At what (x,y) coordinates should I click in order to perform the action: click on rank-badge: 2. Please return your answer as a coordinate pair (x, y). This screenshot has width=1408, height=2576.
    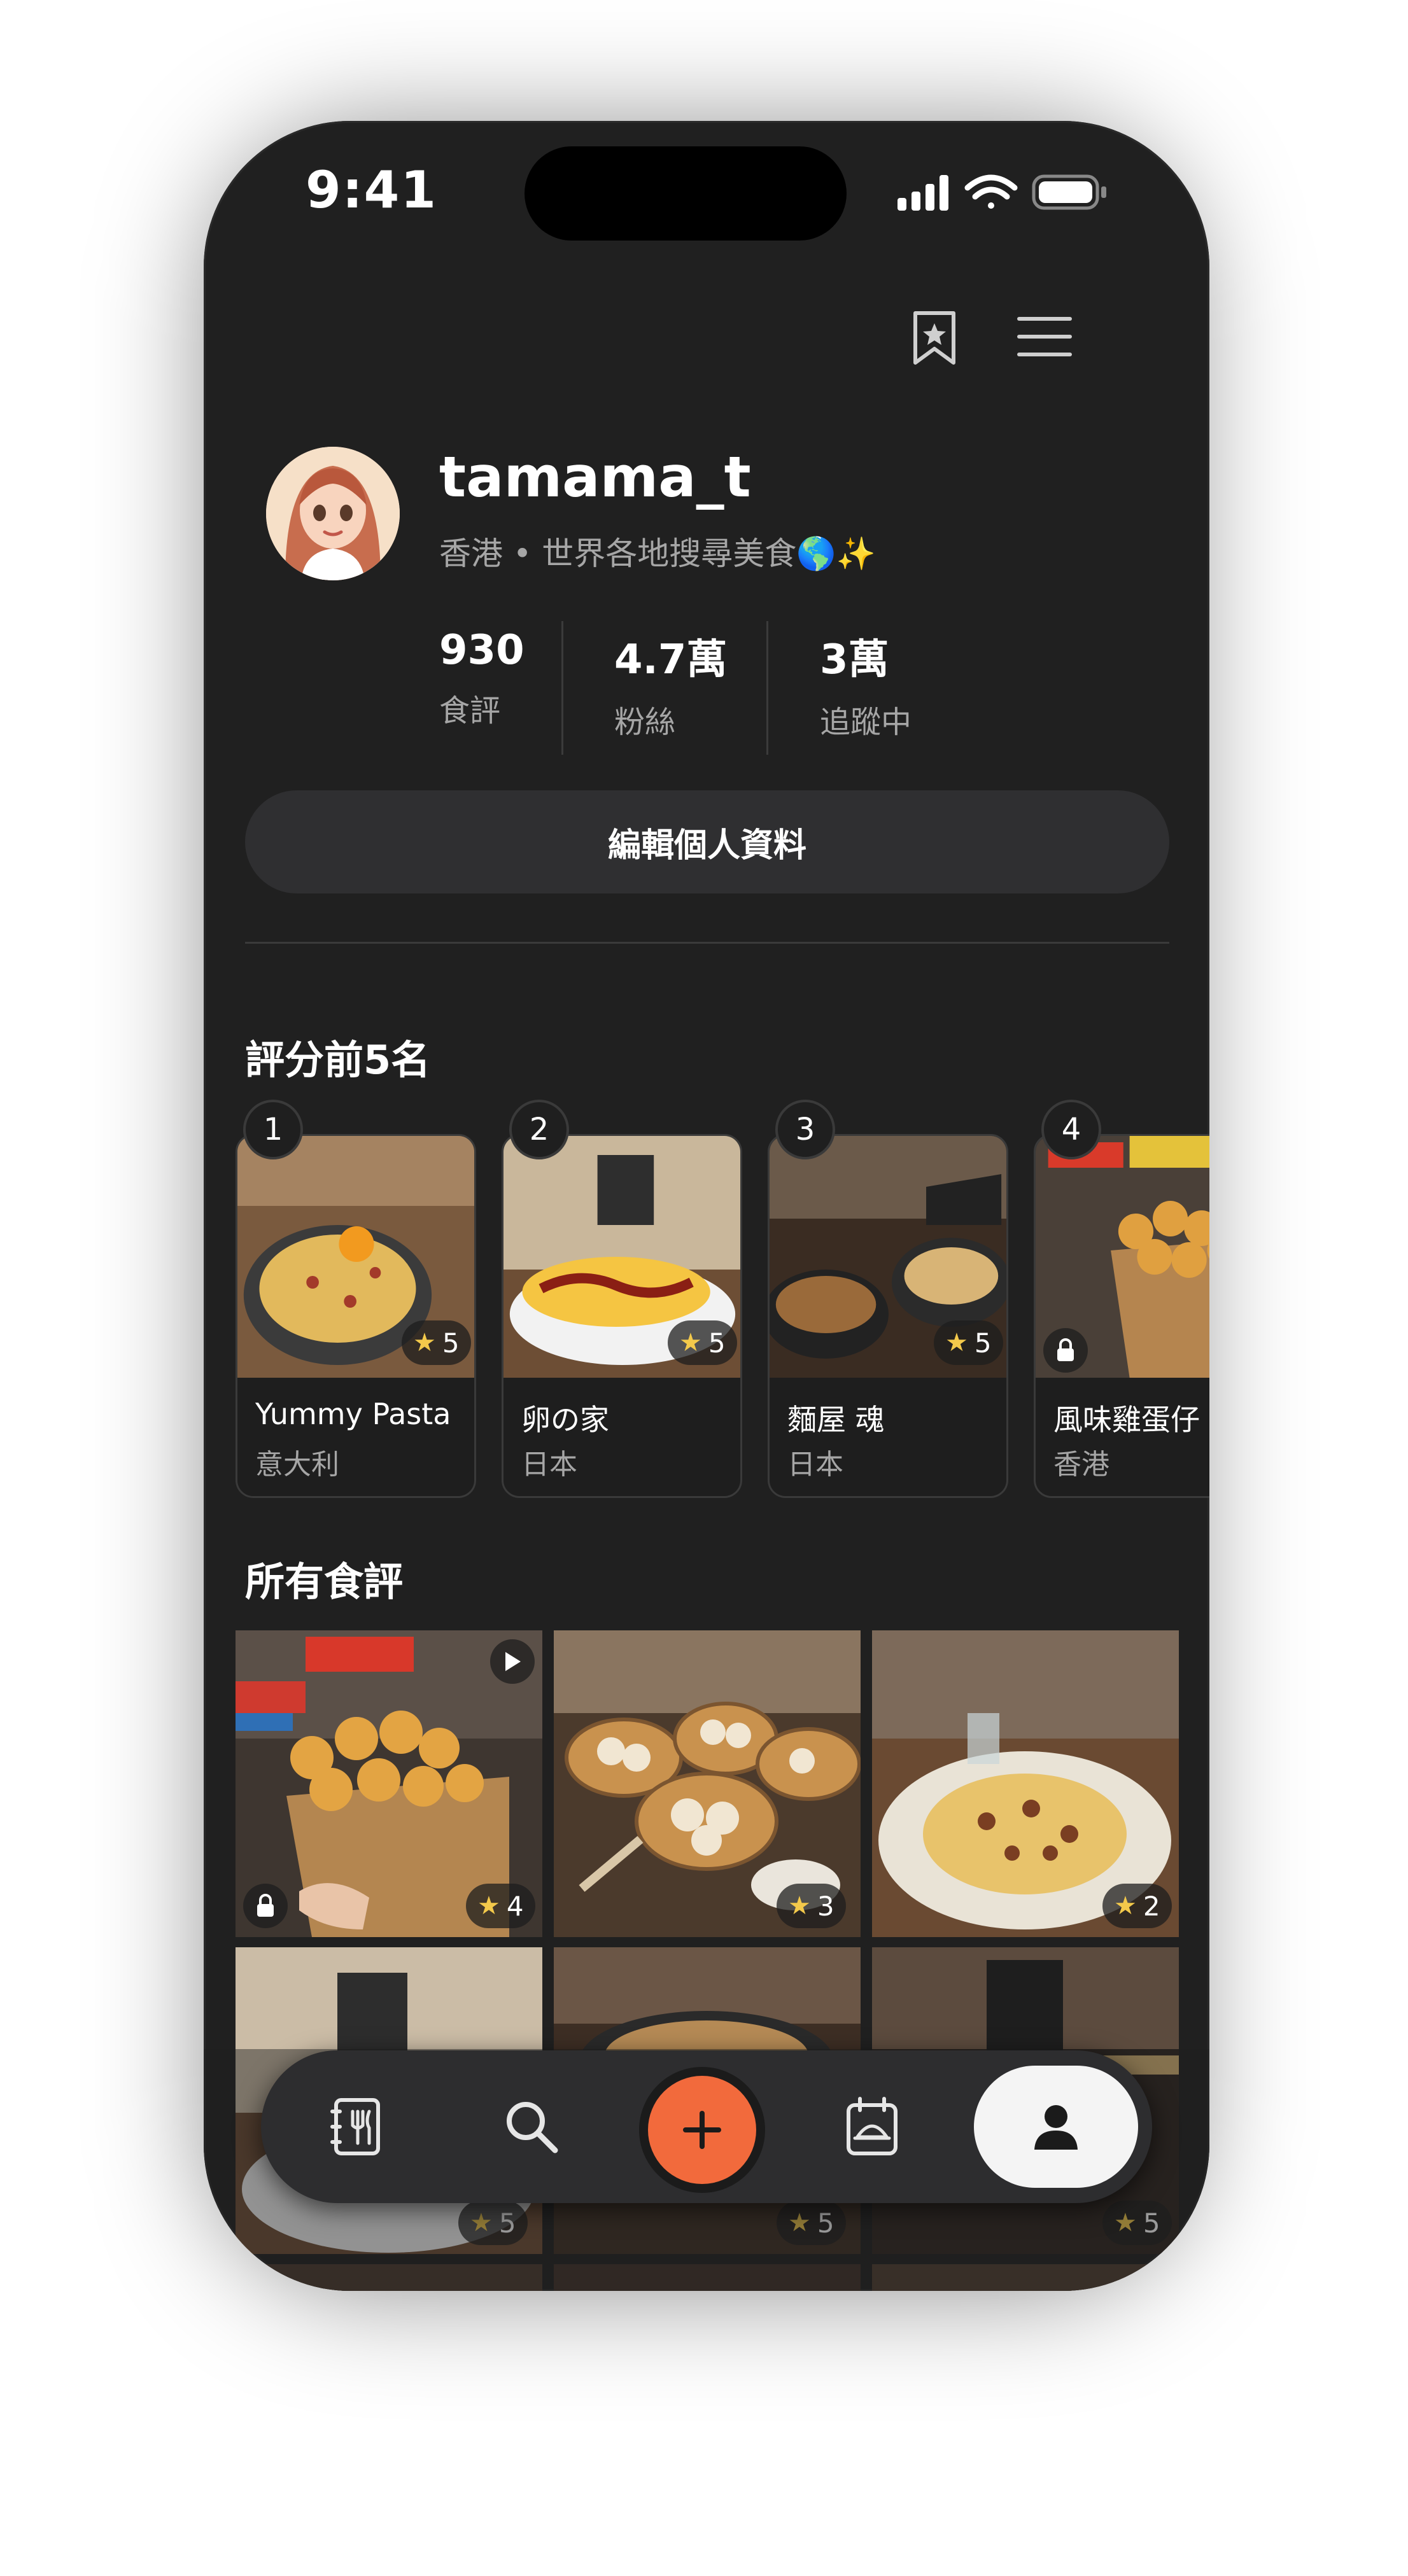
    Looking at the image, I should click on (539, 1129).